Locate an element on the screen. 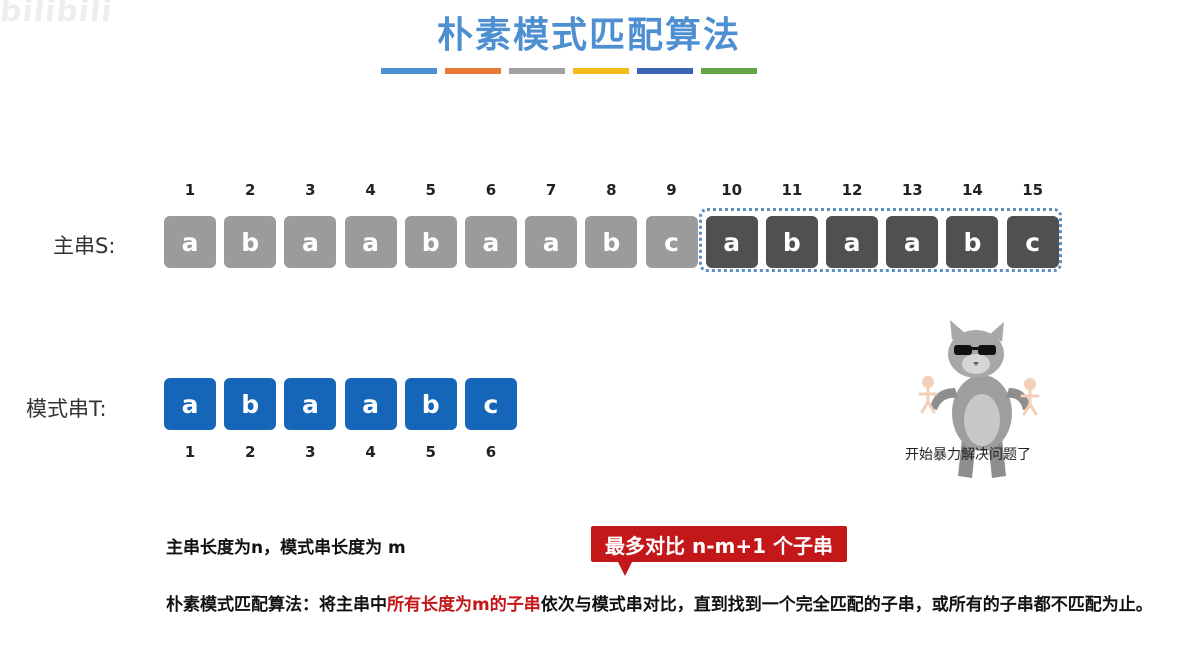  length-description: 主串长度为n，模式串长度为 m is located at coordinates (286, 548).